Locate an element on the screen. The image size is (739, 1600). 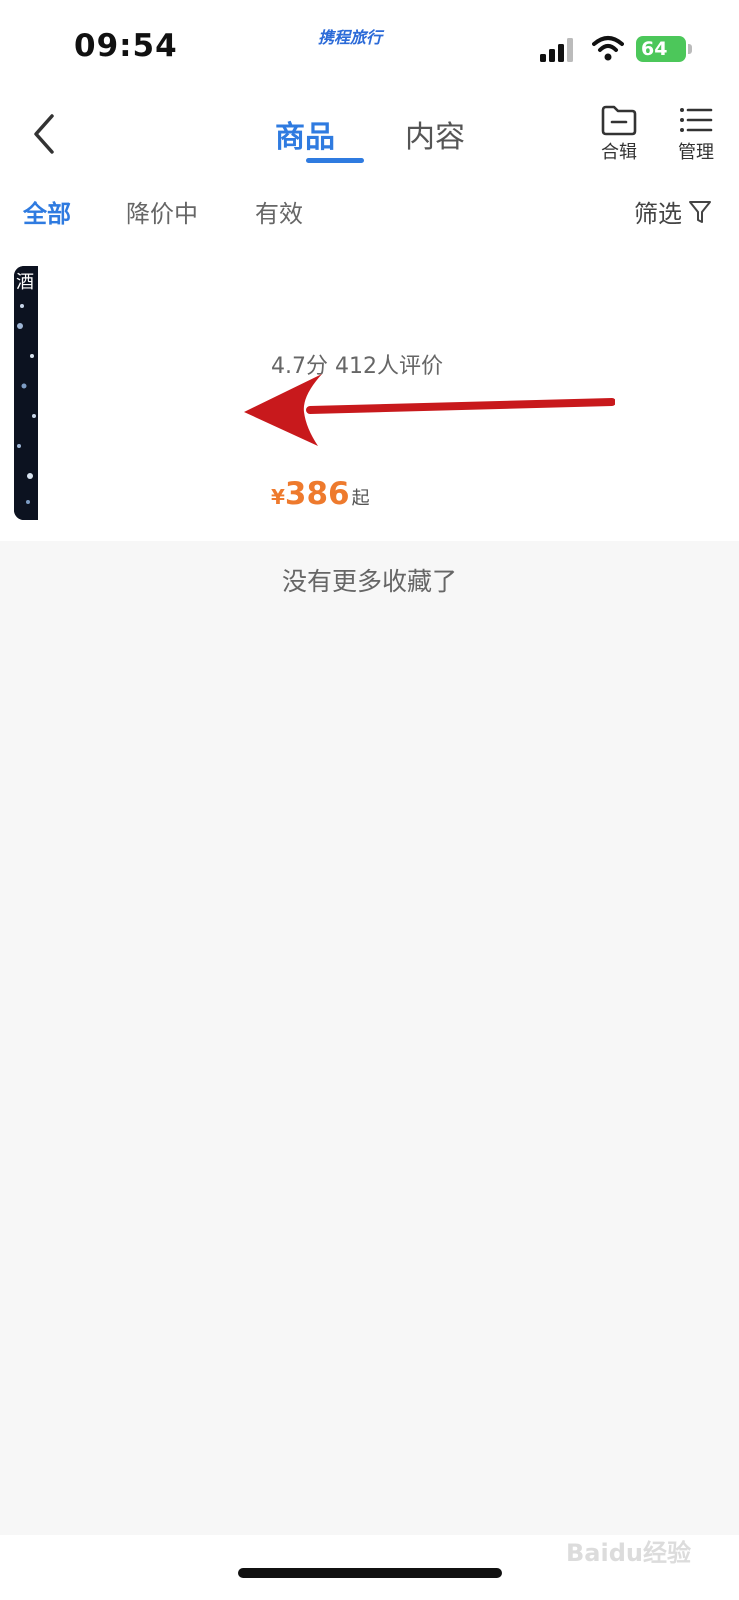
active-tab-indicator is located at coordinates (335, 160).